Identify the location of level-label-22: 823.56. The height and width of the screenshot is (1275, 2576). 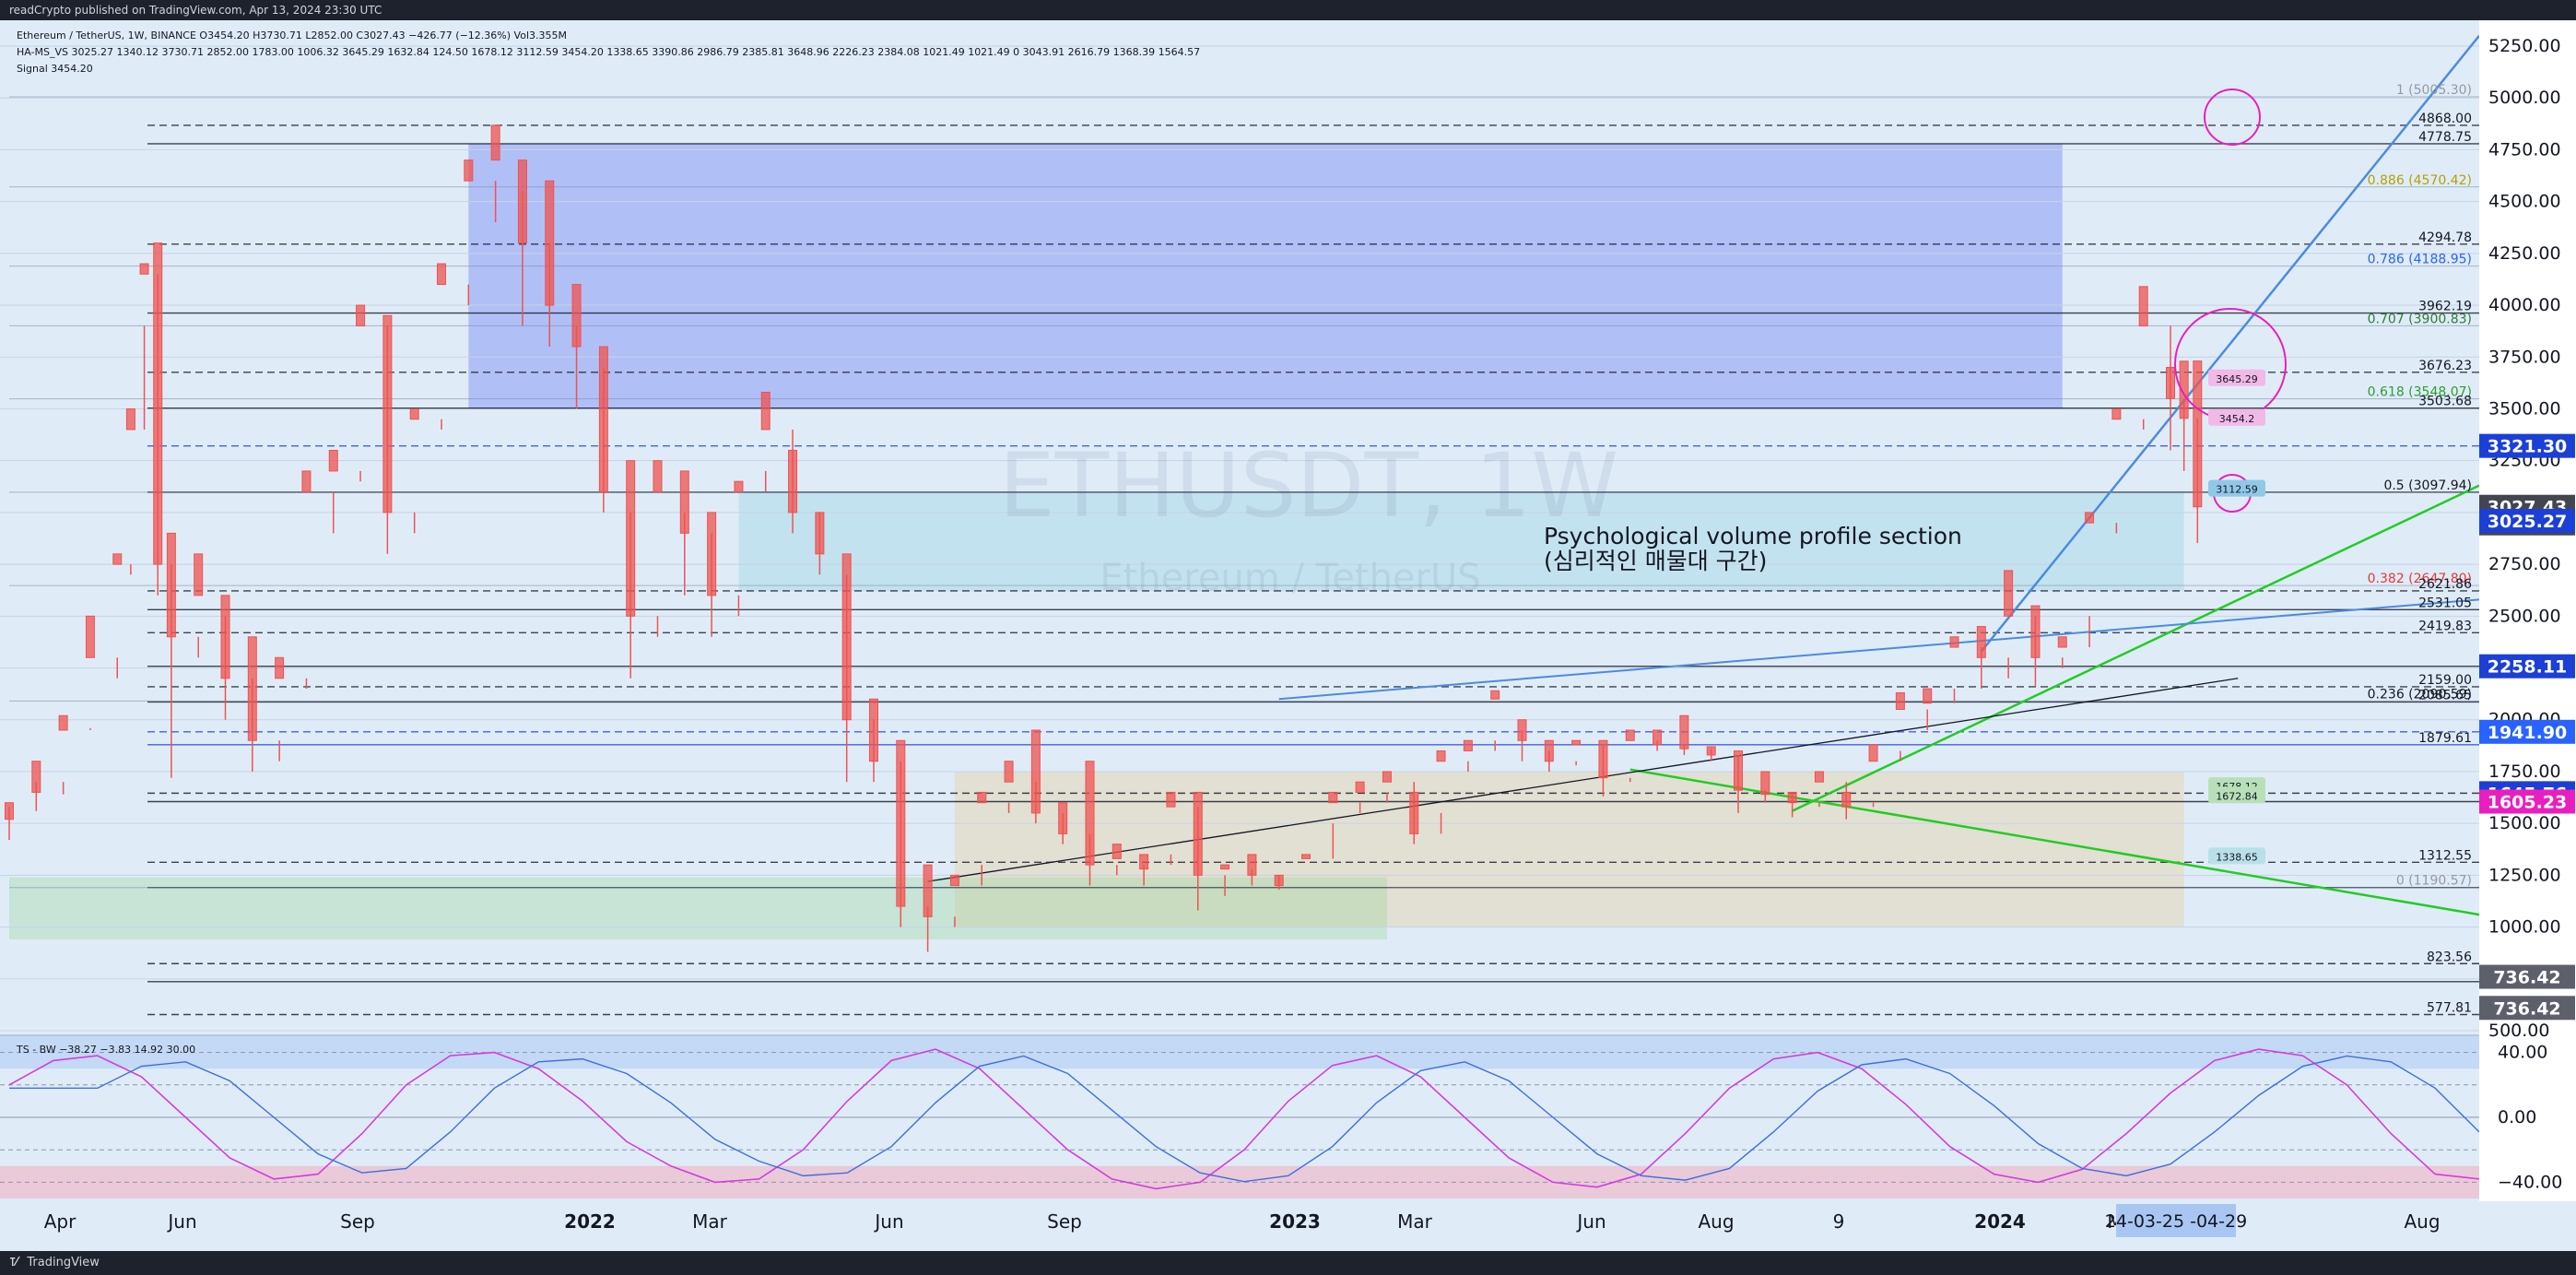
(2449, 957).